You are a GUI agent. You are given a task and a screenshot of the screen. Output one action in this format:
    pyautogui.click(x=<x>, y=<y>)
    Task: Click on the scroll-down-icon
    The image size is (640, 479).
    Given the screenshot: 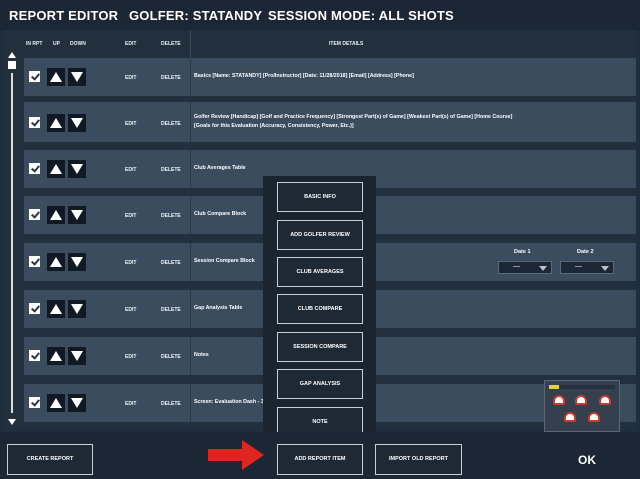 What is the action you would take?
    pyautogui.click(x=12, y=422)
    